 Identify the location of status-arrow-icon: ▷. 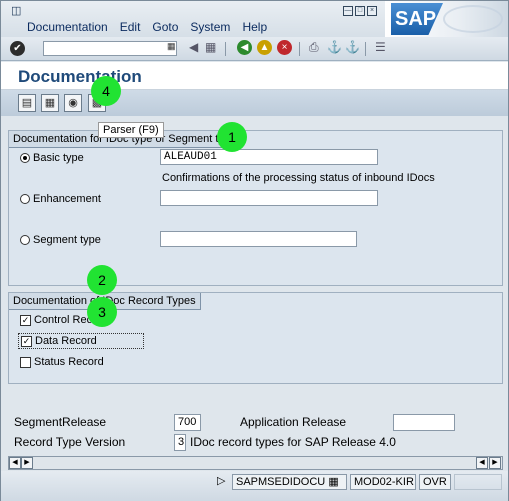
(221, 482).